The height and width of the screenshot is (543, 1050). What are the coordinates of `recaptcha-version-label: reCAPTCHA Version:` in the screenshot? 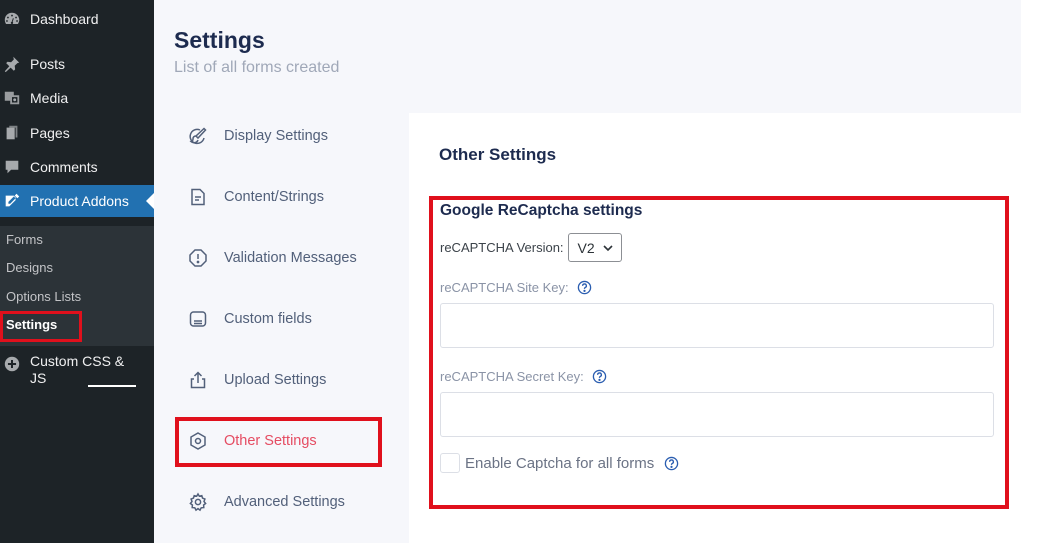 It's located at (502, 247).